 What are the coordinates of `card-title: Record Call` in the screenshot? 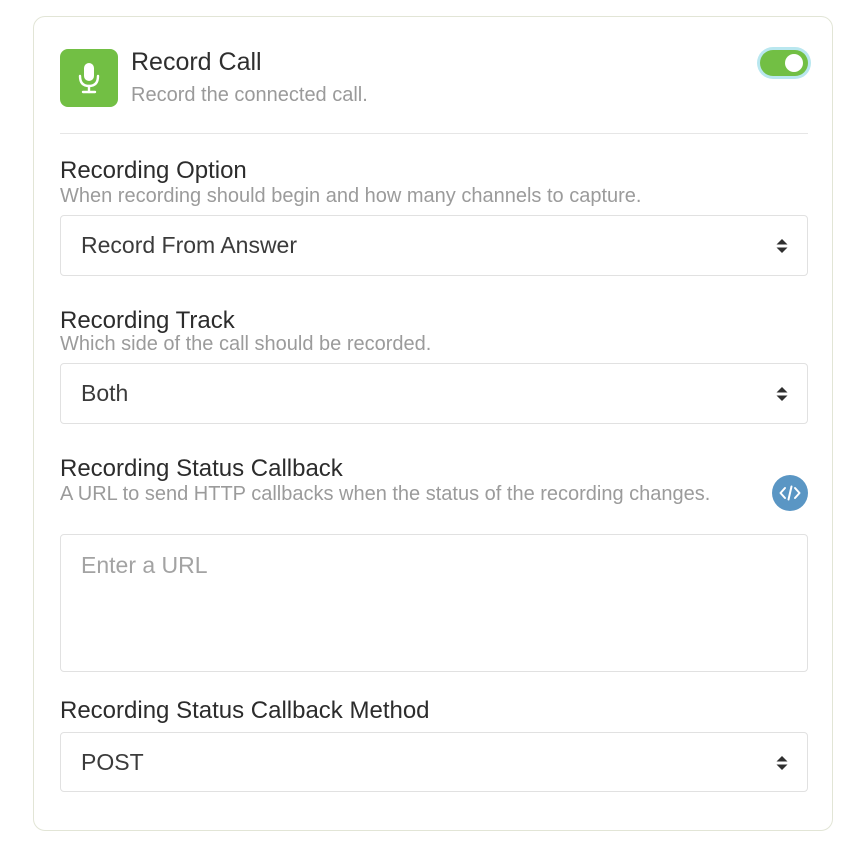 It's located at (196, 62).